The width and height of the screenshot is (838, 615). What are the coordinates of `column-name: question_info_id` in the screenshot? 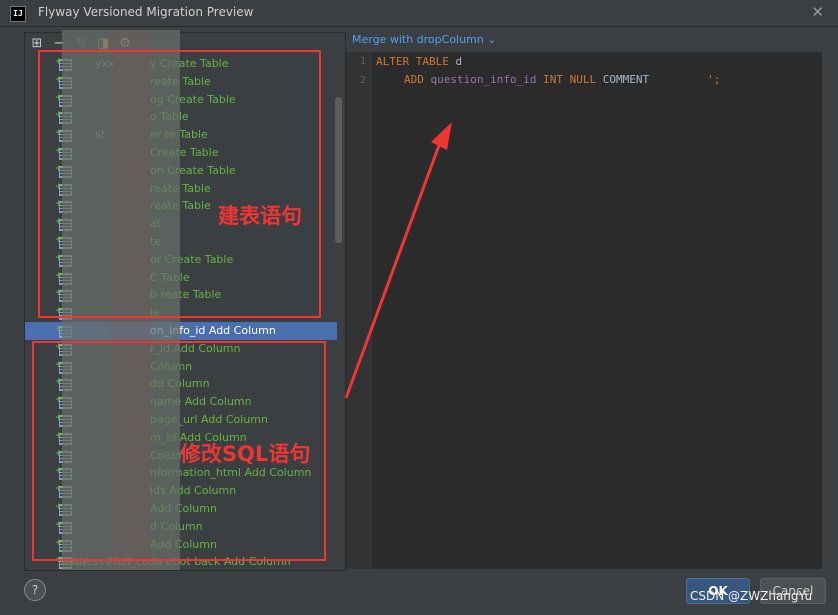 It's located at (483, 79).